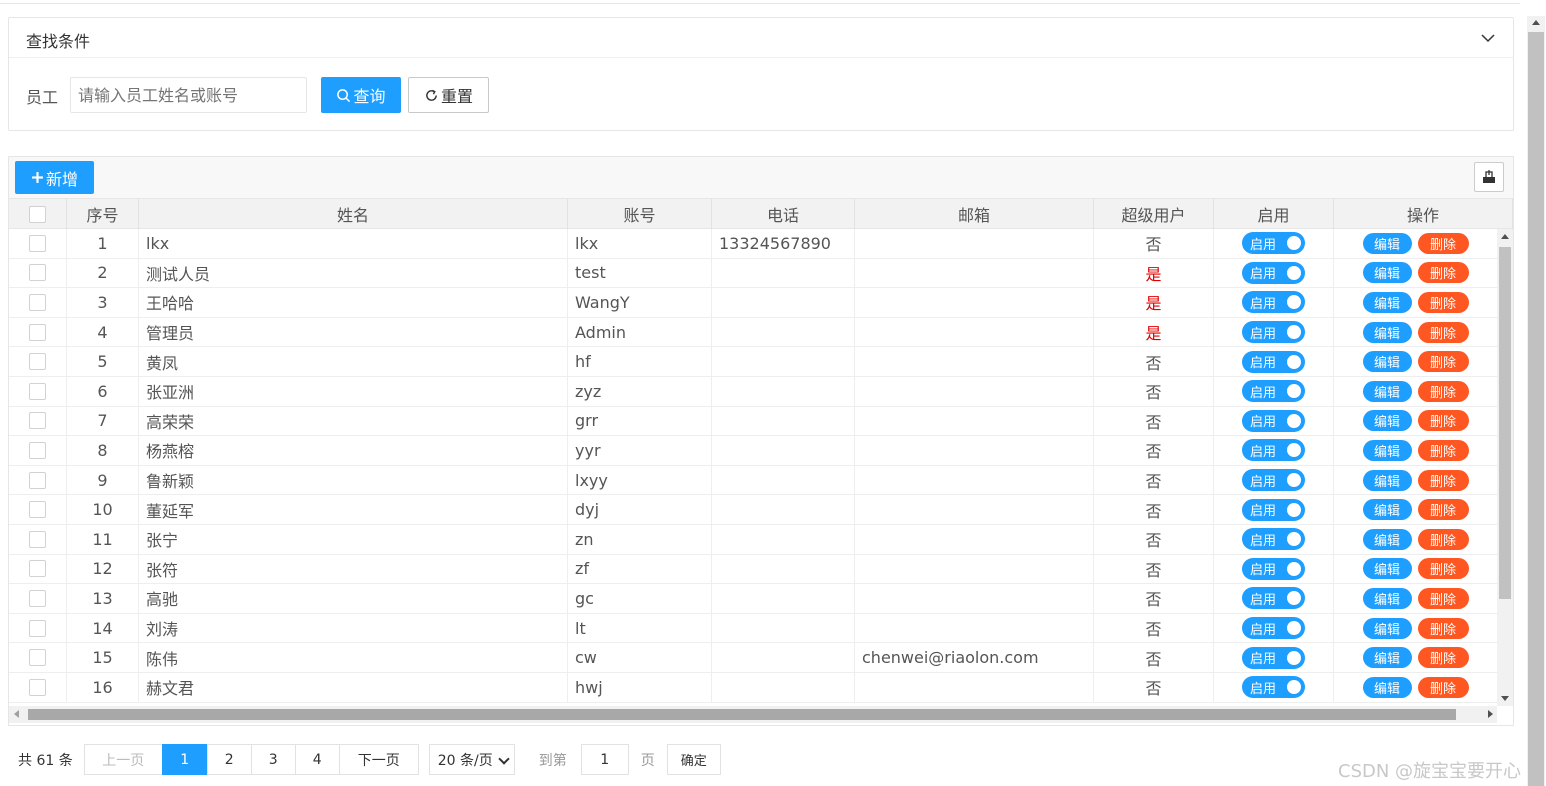 This screenshot has width=1546, height=786. Describe the element at coordinates (1488, 38) in the screenshot. I see `chevron-down-icon` at that location.